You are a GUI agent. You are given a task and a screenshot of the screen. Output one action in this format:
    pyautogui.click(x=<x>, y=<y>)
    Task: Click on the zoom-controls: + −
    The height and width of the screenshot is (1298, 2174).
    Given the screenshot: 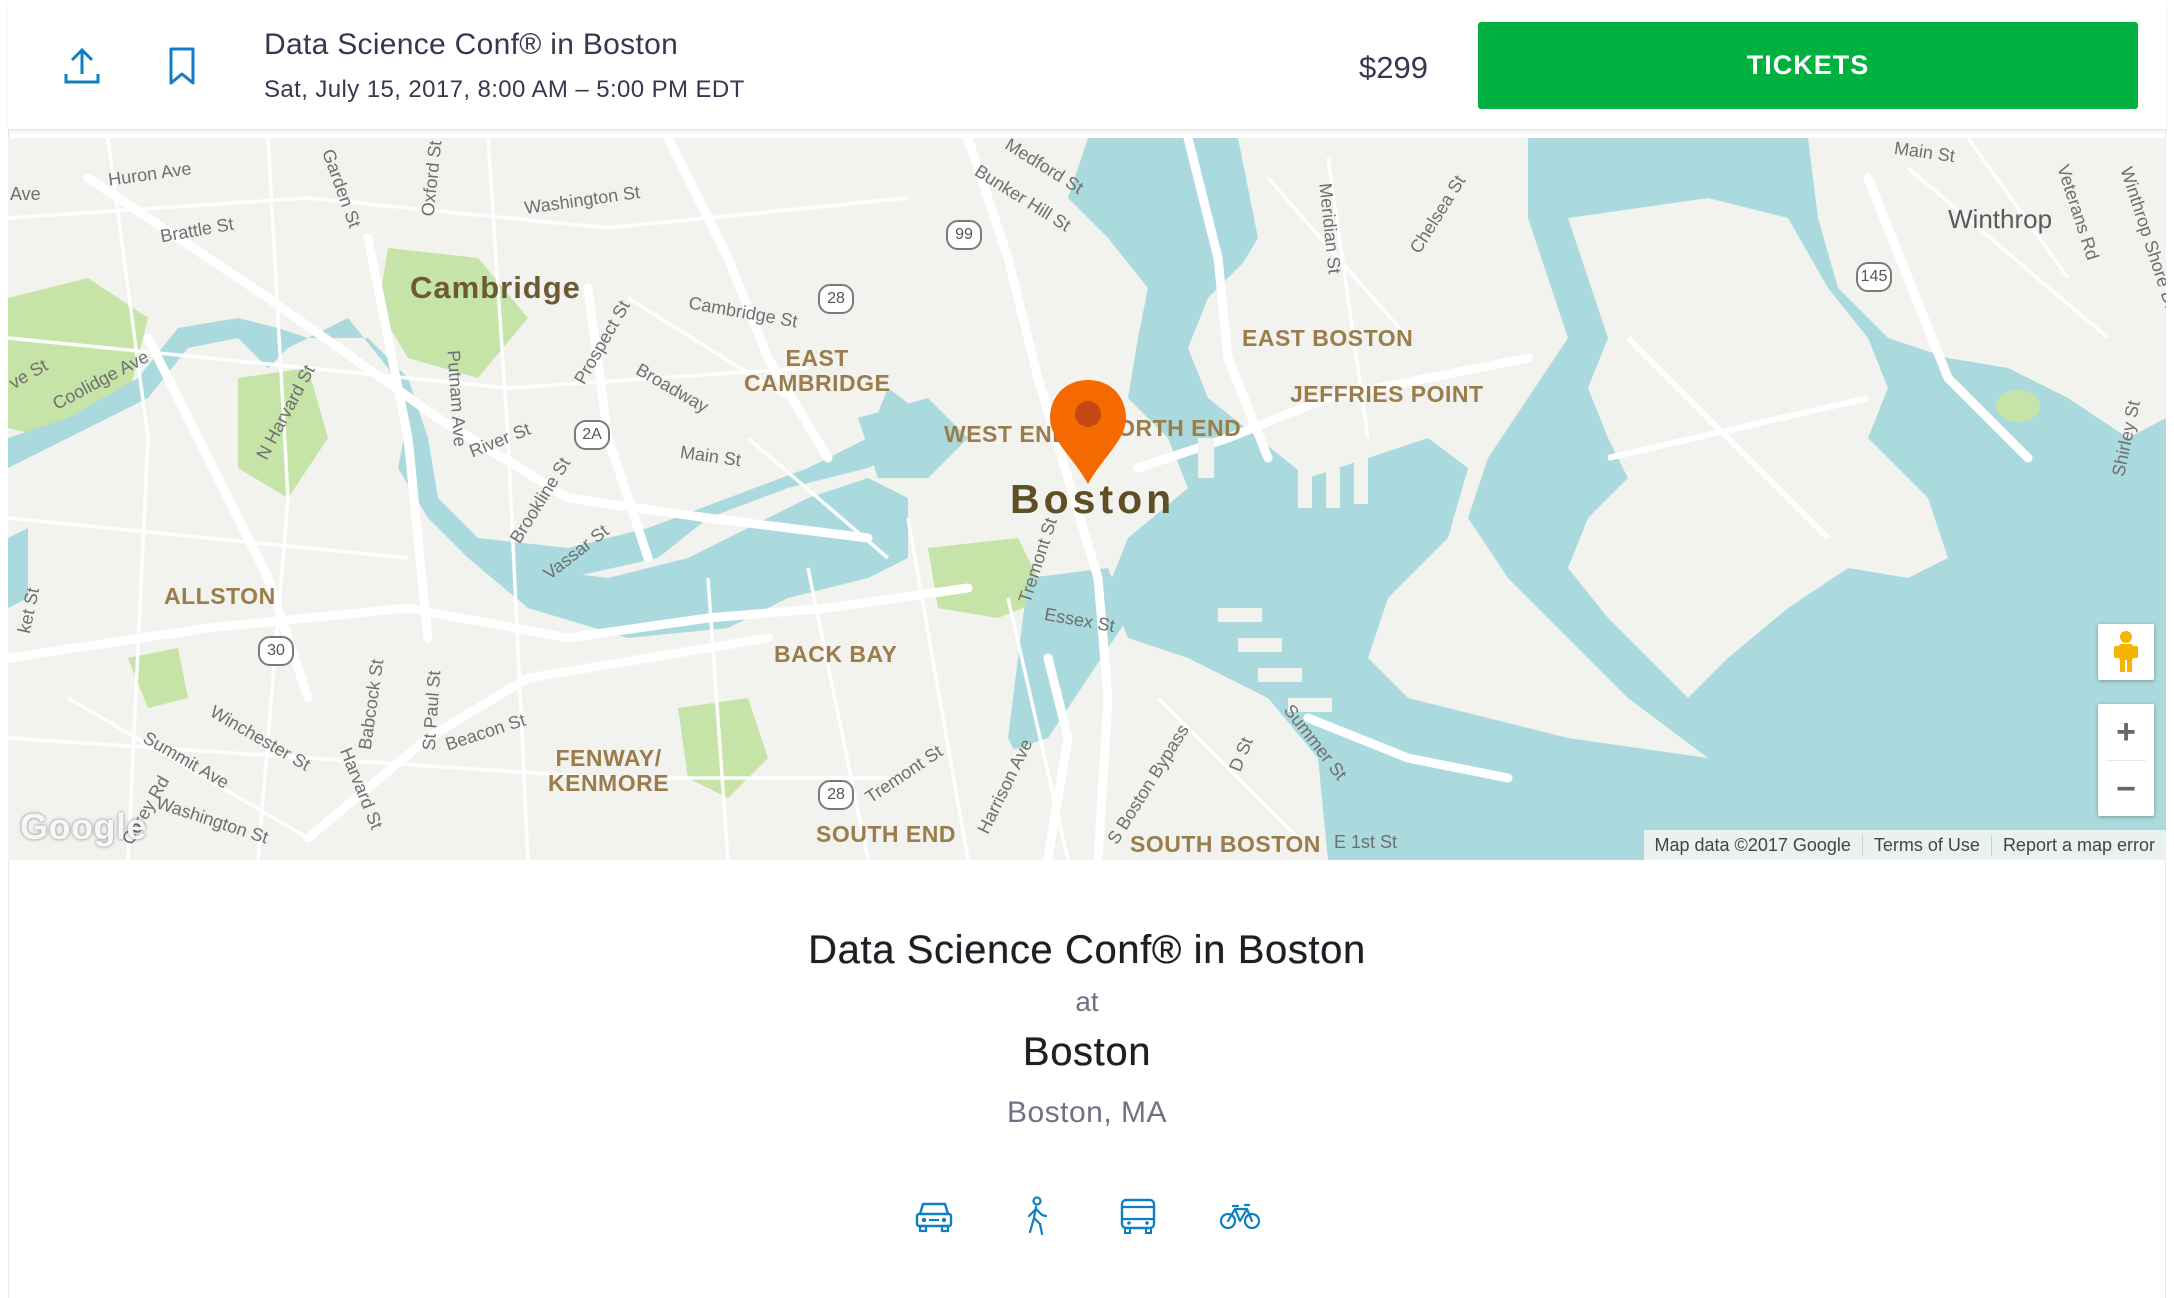 What is the action you would take?
    pyautogui.click(x=2126, y=760)
    